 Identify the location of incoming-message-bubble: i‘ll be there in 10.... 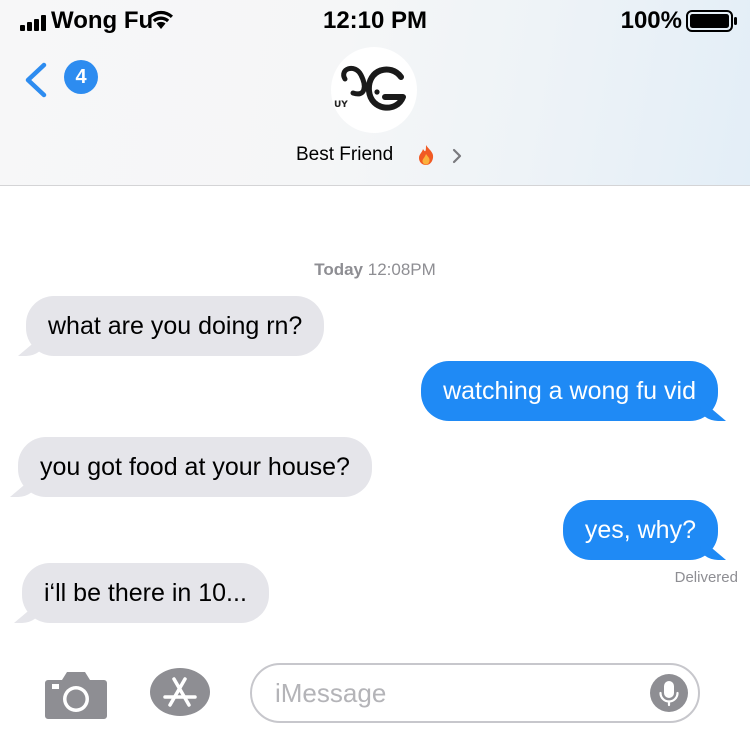
(145, 593).